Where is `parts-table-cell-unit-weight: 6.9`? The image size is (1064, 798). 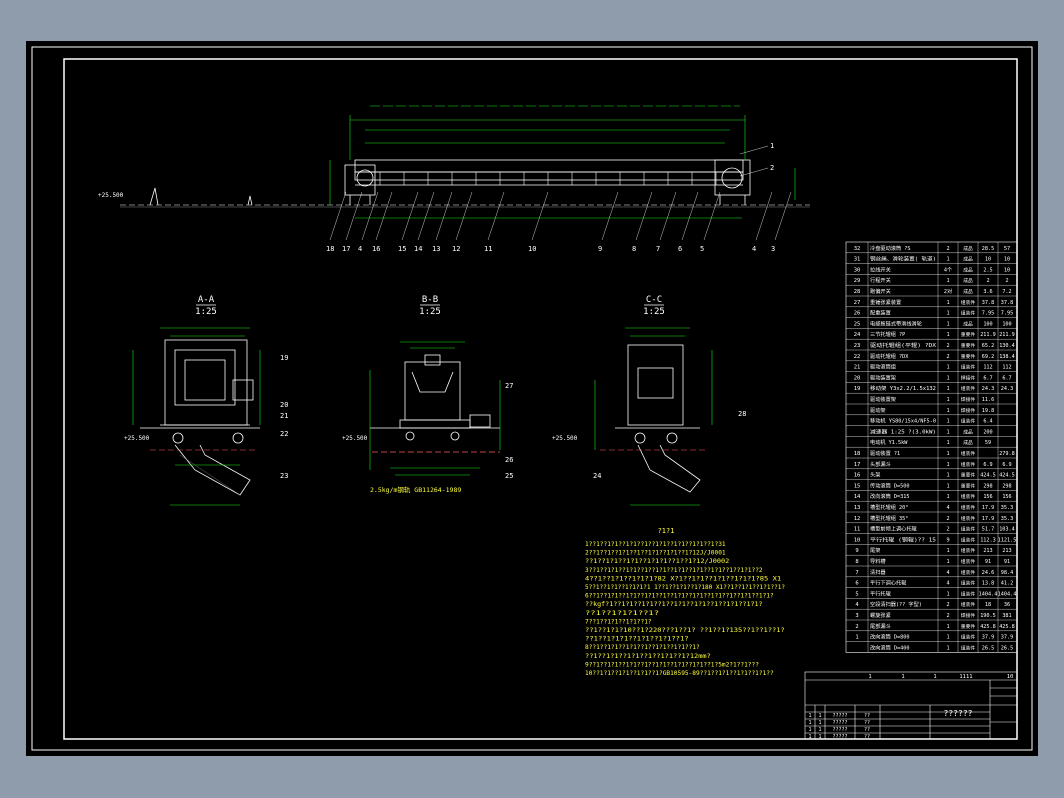 parts-table-cell-unit-weight: 6.9 is located at coordinates (987, 465).